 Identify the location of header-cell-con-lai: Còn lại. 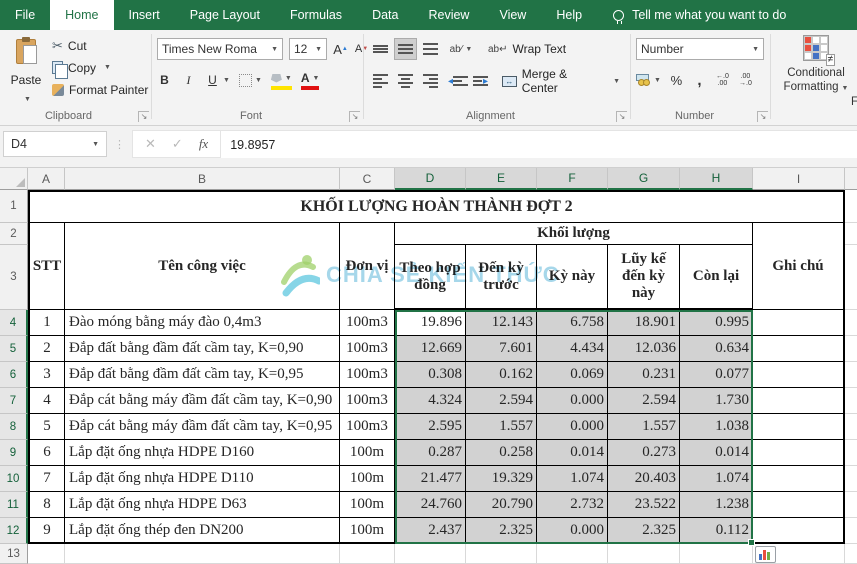
(716, 277).